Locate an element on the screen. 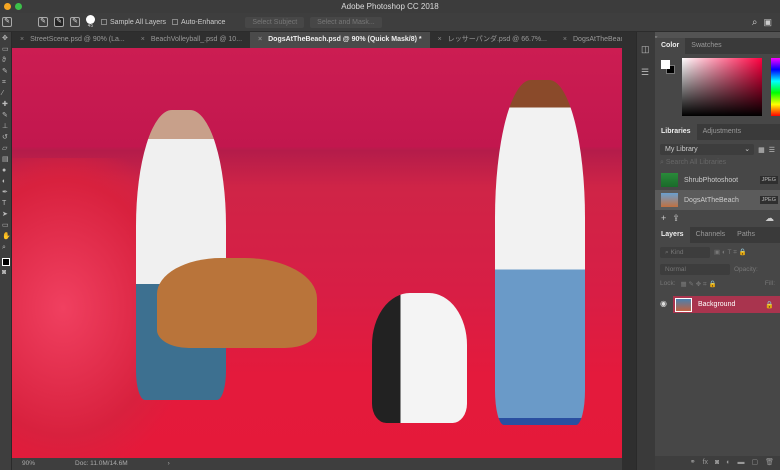 The image size is (780, 470). list-view-icon: ☰ is located at coordinates (772, 150).